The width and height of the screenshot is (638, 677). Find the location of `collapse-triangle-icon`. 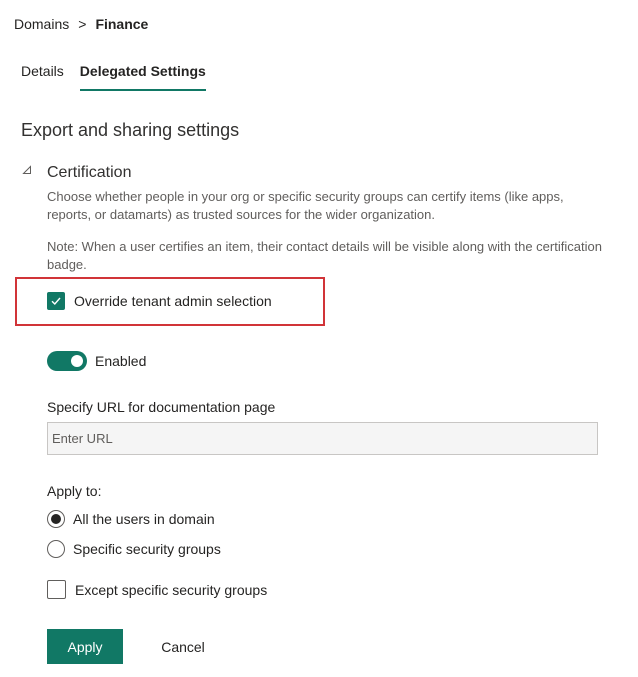

collapse-triangle-icon is located at coordinates (27, 171).